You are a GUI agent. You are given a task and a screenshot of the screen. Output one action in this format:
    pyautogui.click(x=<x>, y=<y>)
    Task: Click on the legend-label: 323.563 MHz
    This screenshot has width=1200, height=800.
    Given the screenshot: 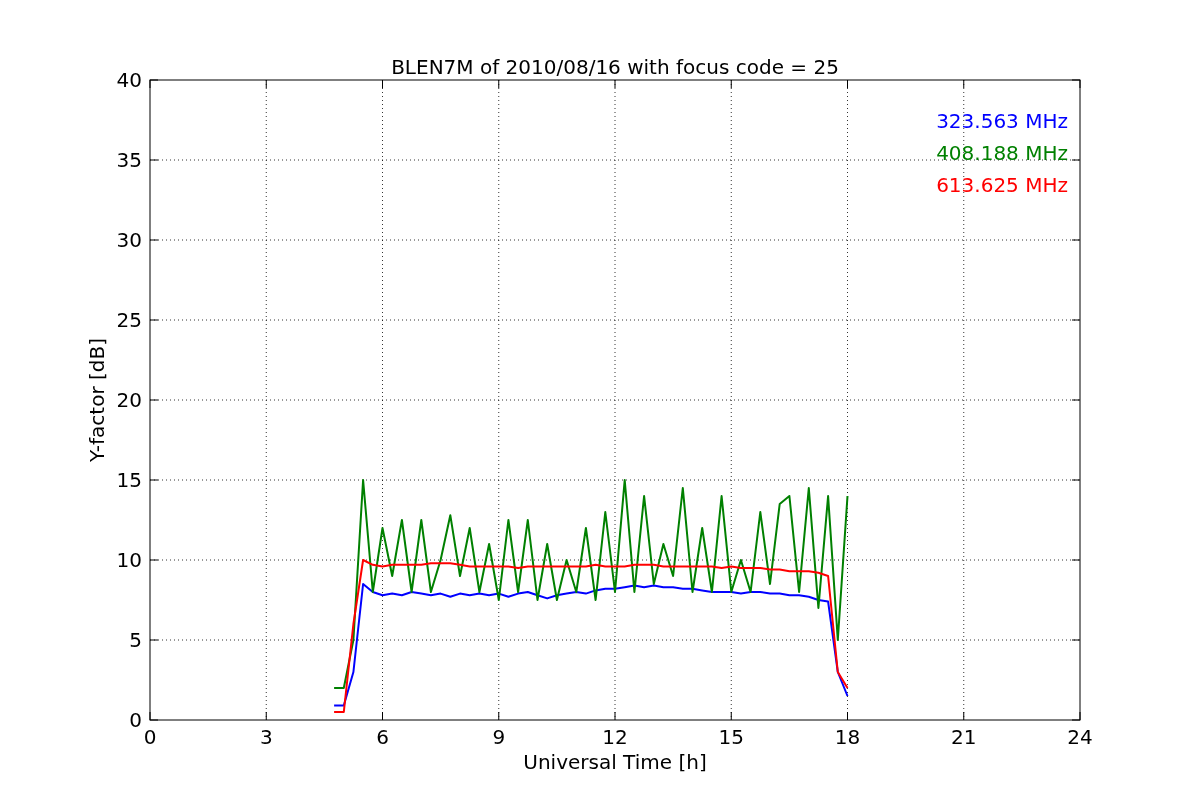 What is the action you would take?
    pyautogui.click(x=1002, y=121)
    